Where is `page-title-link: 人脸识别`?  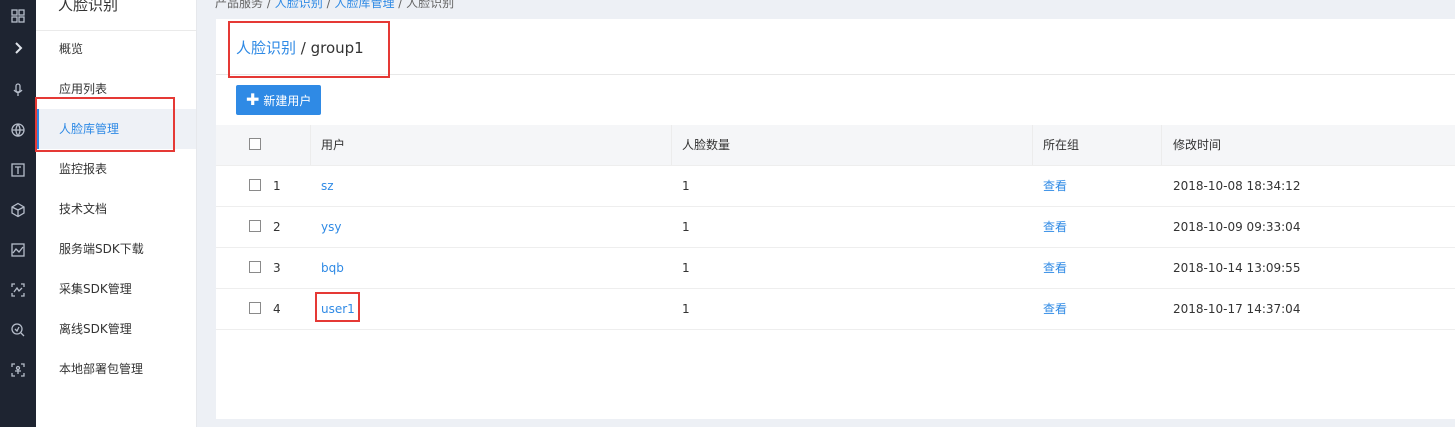
page-title-link: 人脸识别 is located at coordinates (266, 48).